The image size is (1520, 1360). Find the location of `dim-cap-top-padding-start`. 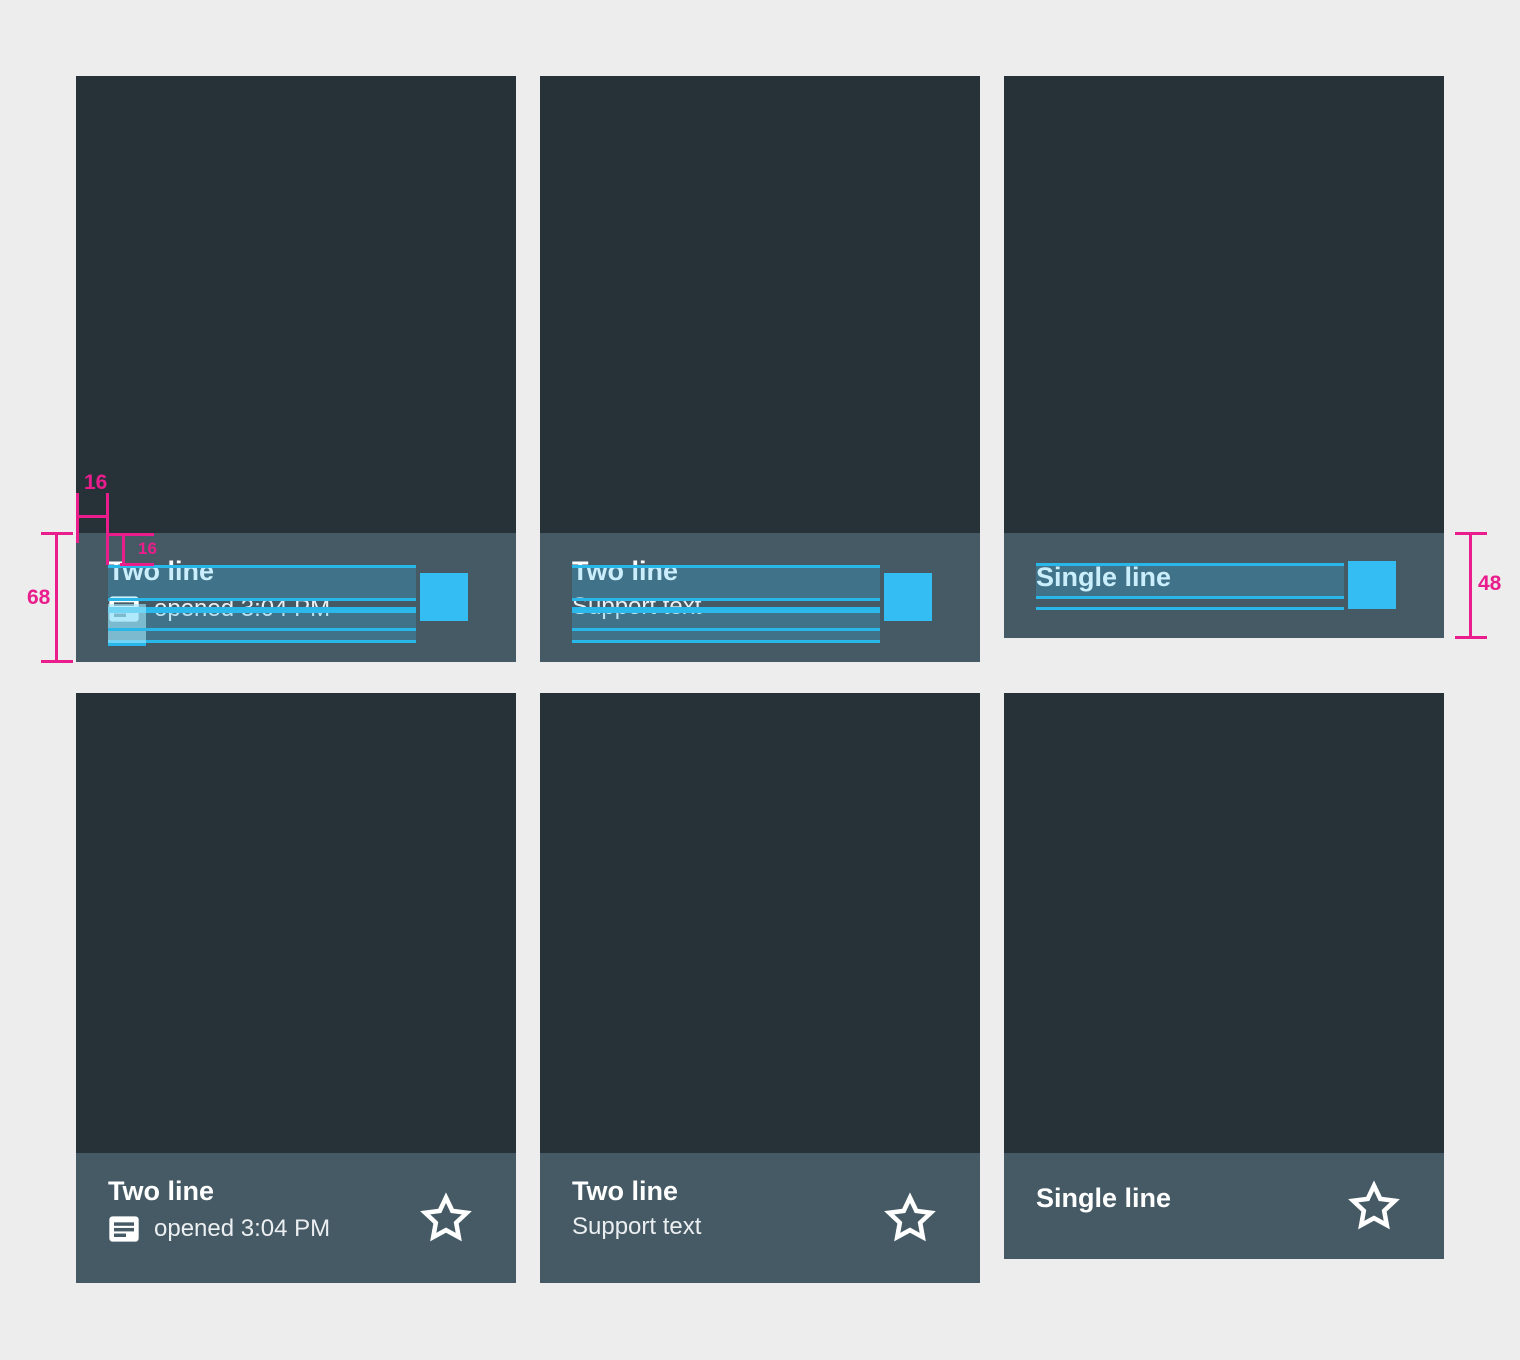

dim-cap-top-padding-start is located at coordinates (130, 534).